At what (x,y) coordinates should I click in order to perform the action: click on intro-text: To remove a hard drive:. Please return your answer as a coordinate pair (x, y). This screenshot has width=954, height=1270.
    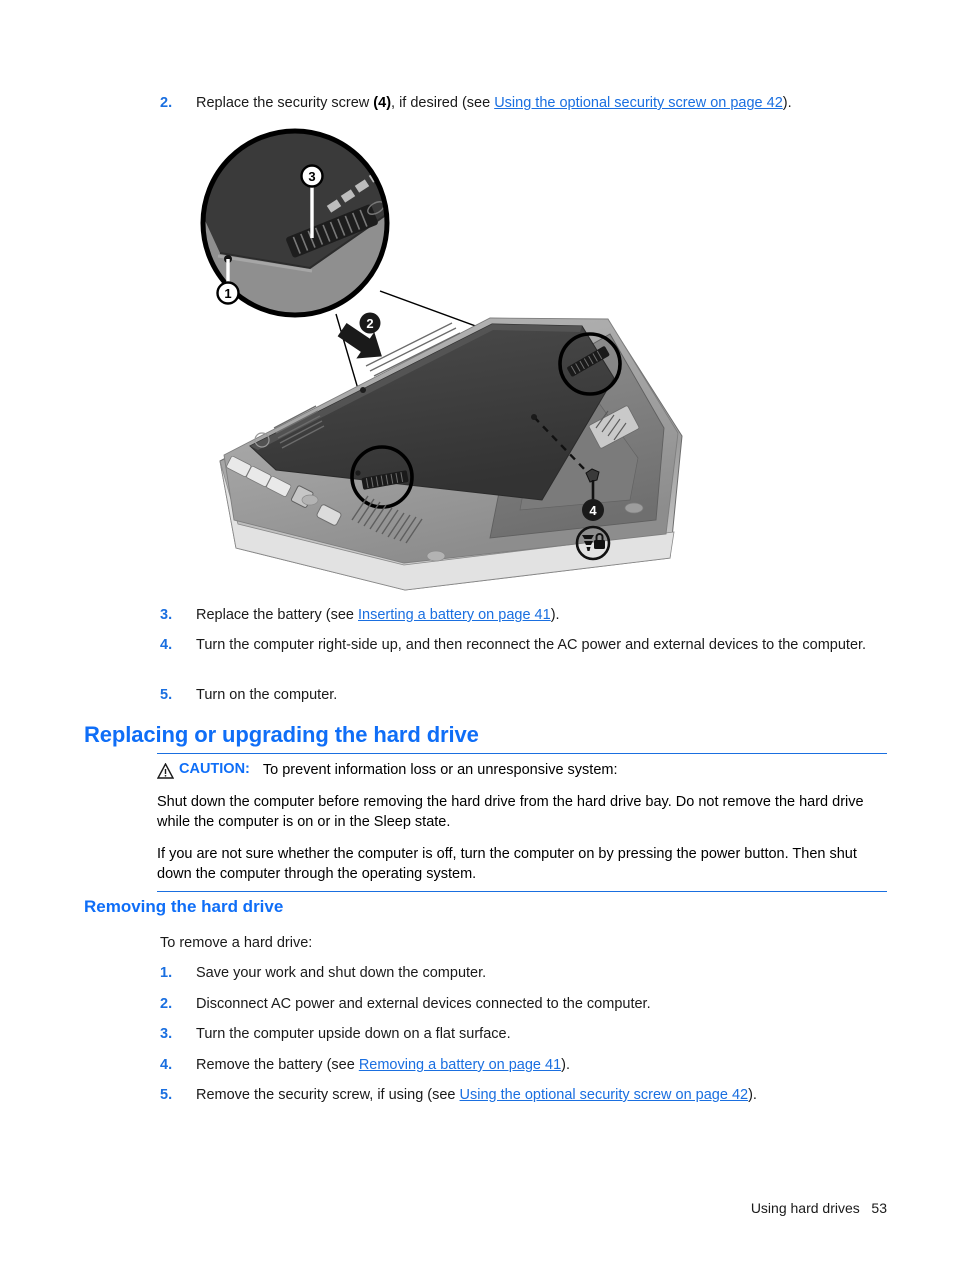
    Looking at the image, I should click on (236, 943).